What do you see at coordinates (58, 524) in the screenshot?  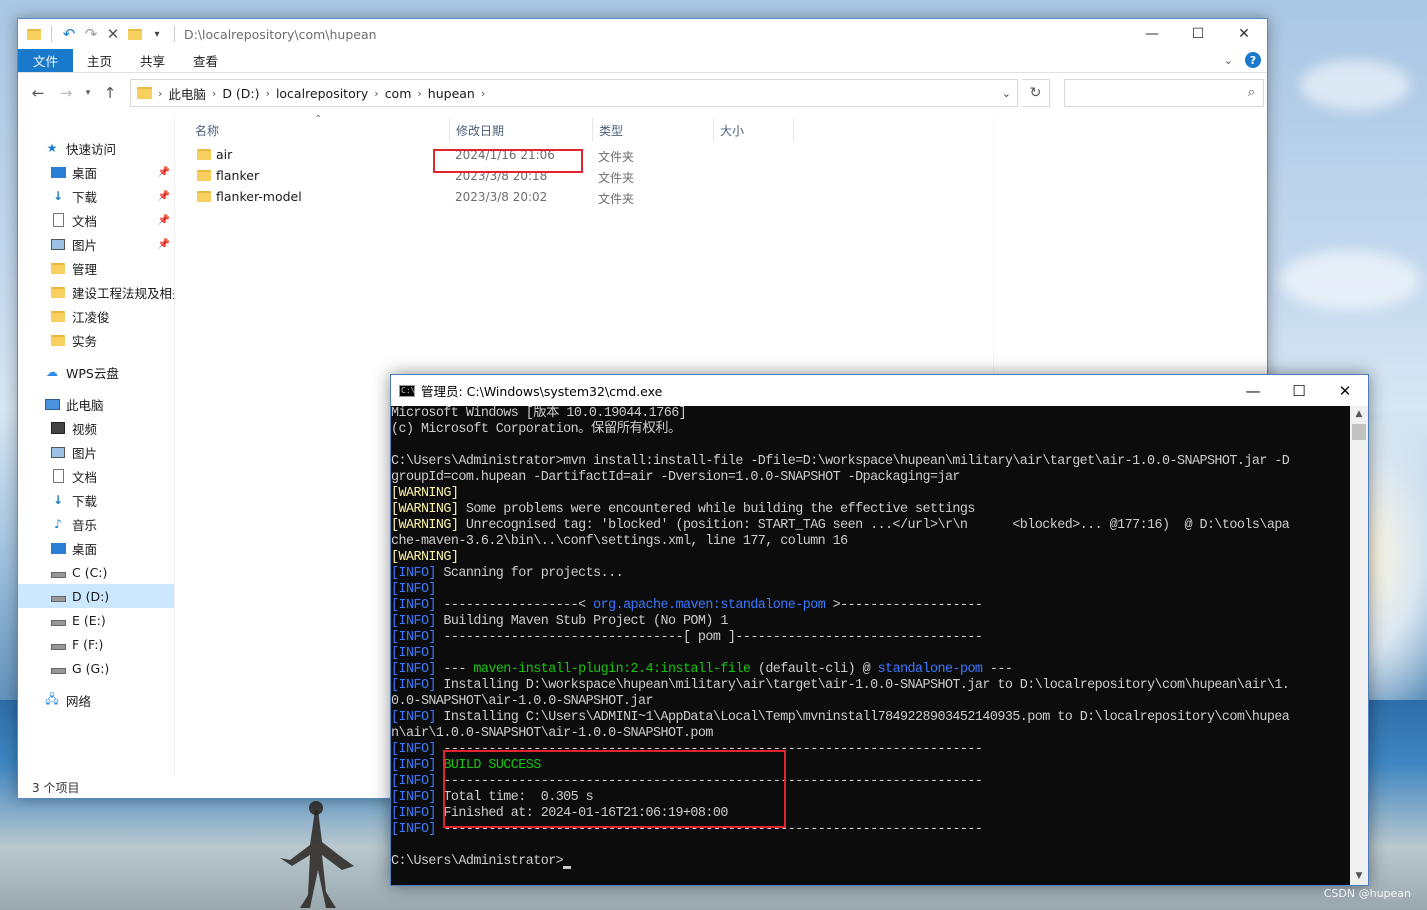 I see `music-icon: ♪` at bounding box center [58, 524].